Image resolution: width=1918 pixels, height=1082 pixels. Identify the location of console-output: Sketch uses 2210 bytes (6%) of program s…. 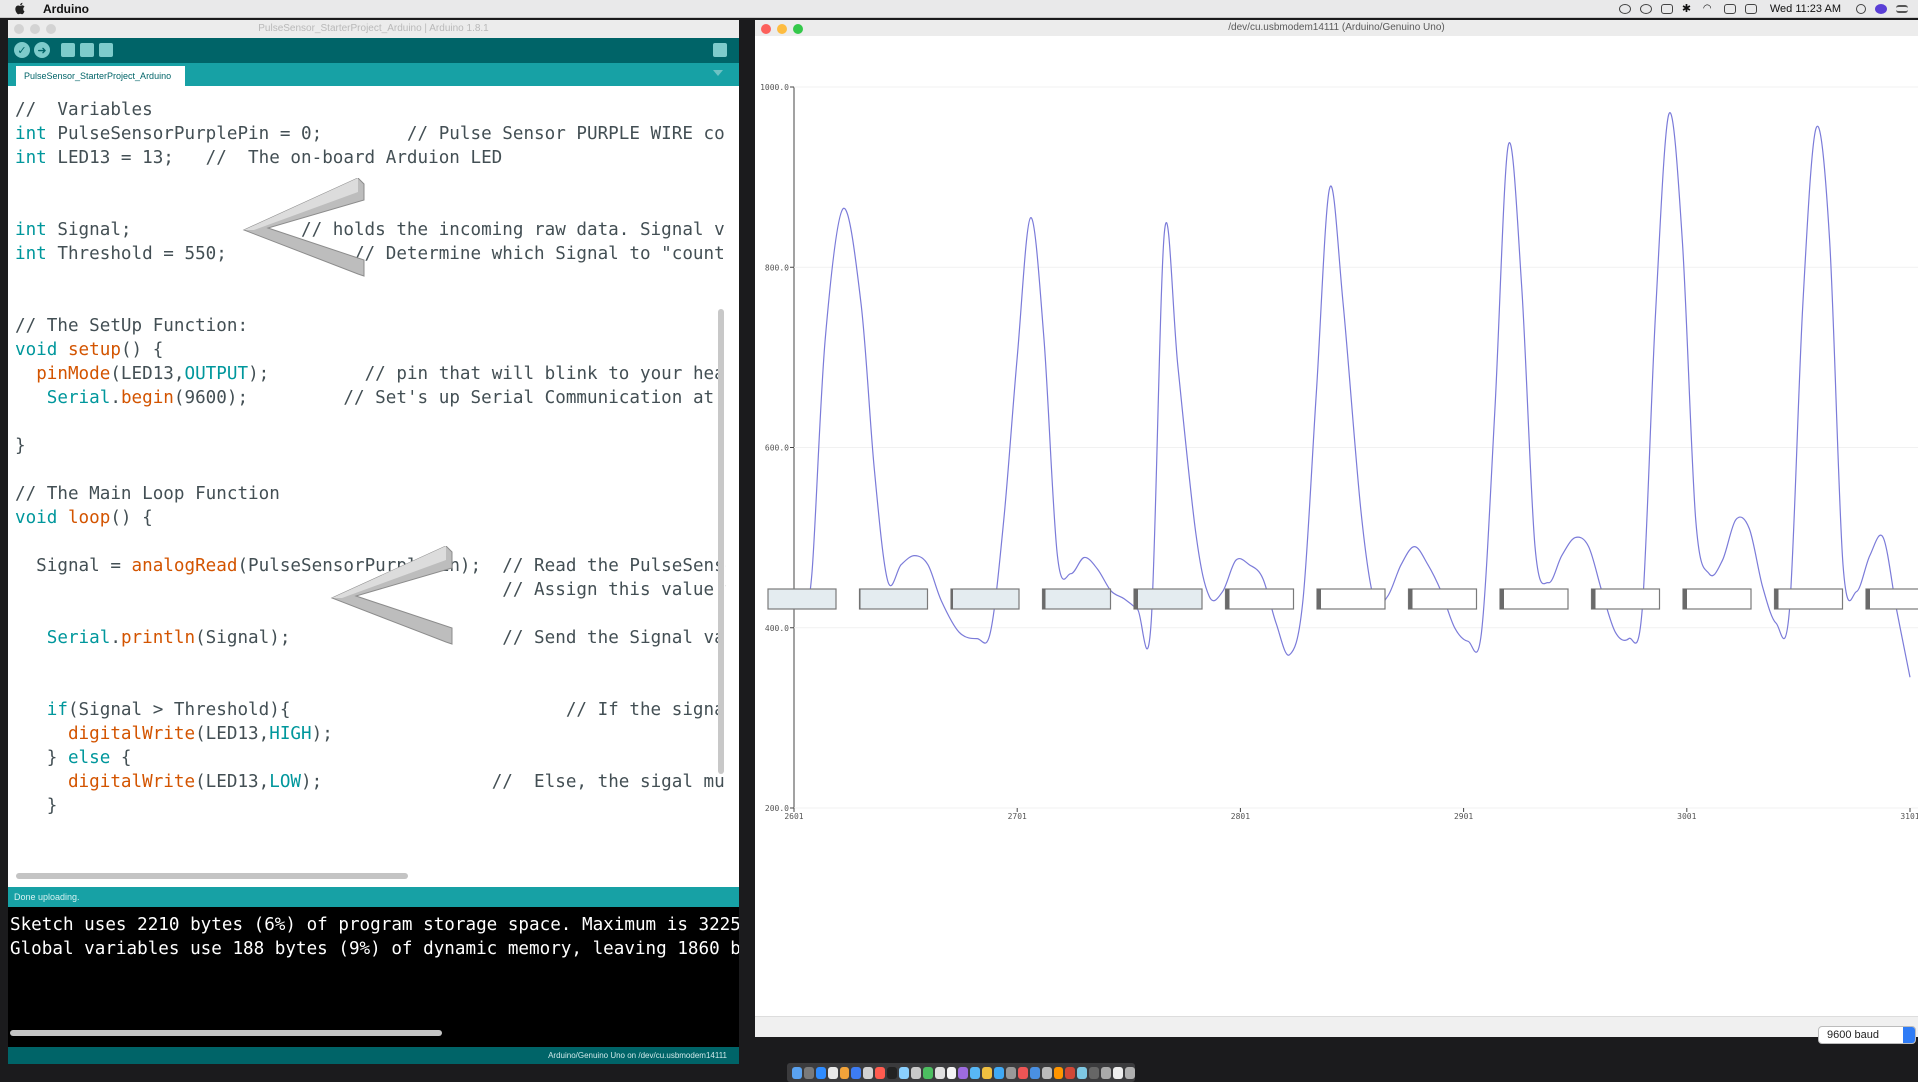
(373, 977).